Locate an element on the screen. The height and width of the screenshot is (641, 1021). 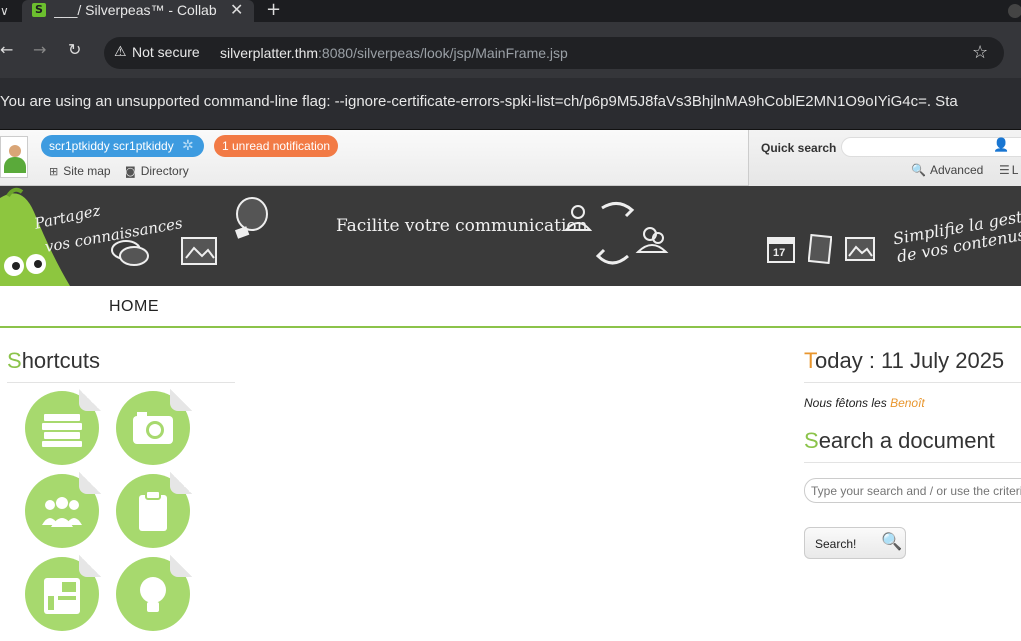
speech-bubbles-icon is located at coordinates (130, 253).